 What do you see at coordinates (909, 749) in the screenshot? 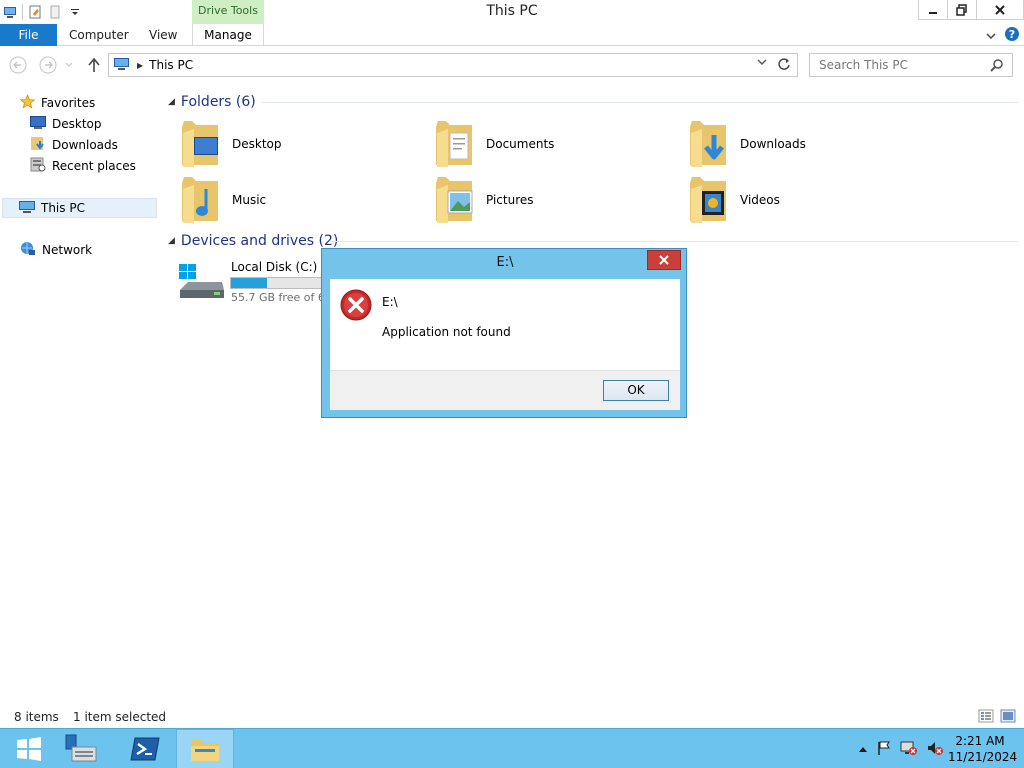
I see `network-status-icon` at bounding box center [909, 749].